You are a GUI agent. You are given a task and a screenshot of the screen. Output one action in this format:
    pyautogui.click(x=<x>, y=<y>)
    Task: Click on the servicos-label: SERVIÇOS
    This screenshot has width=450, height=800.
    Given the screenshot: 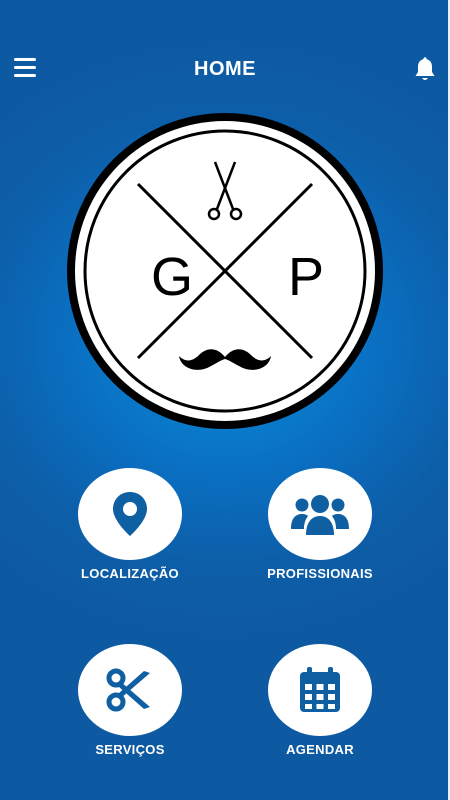 What is the action you would take?
    pyautogui.click(x=130, y=749)
    